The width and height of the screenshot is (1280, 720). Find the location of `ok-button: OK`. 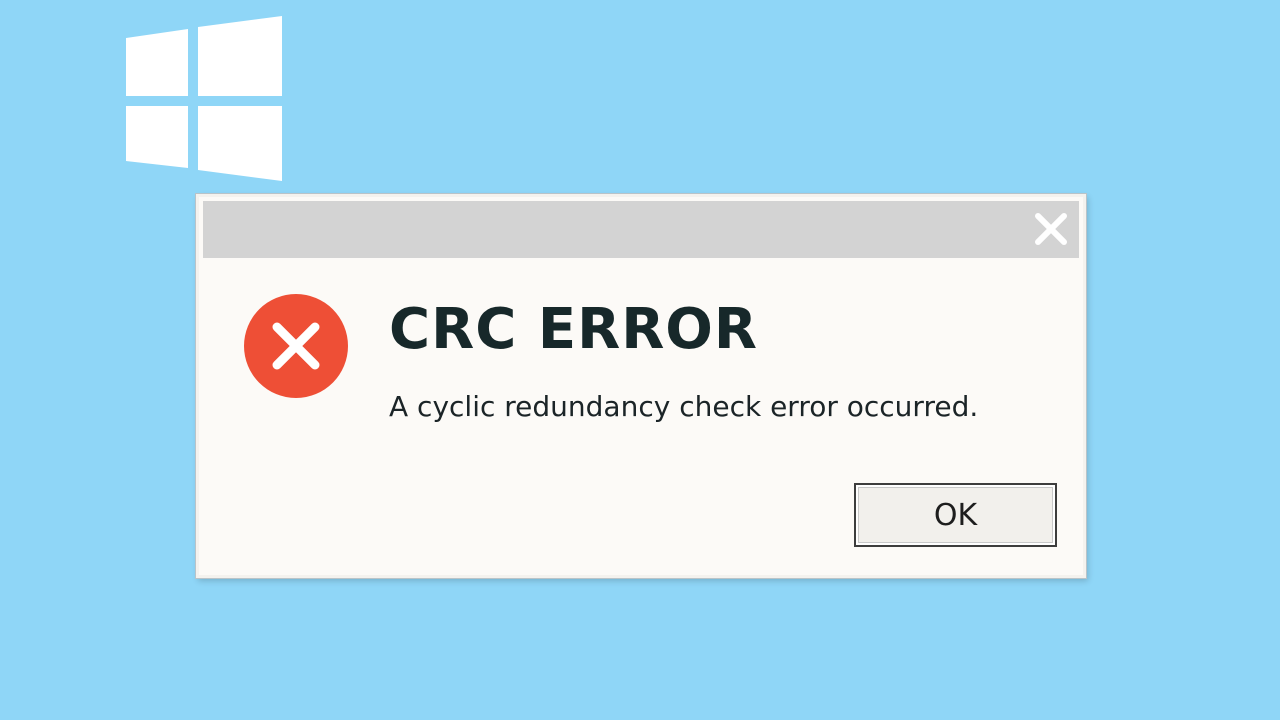

ok-button: OK is located at coordinates (955, 515).